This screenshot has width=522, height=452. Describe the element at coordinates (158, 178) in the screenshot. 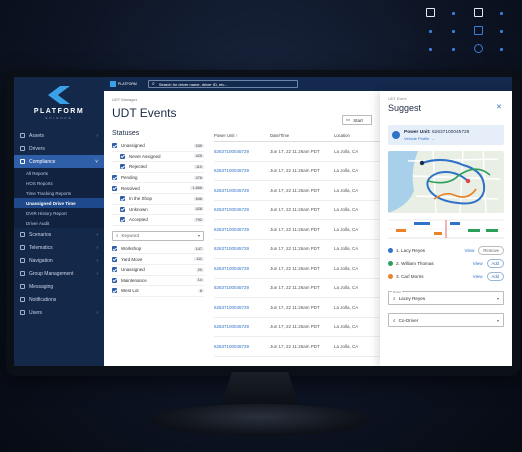

I see `status-filter-row: Pending 476` at that location.